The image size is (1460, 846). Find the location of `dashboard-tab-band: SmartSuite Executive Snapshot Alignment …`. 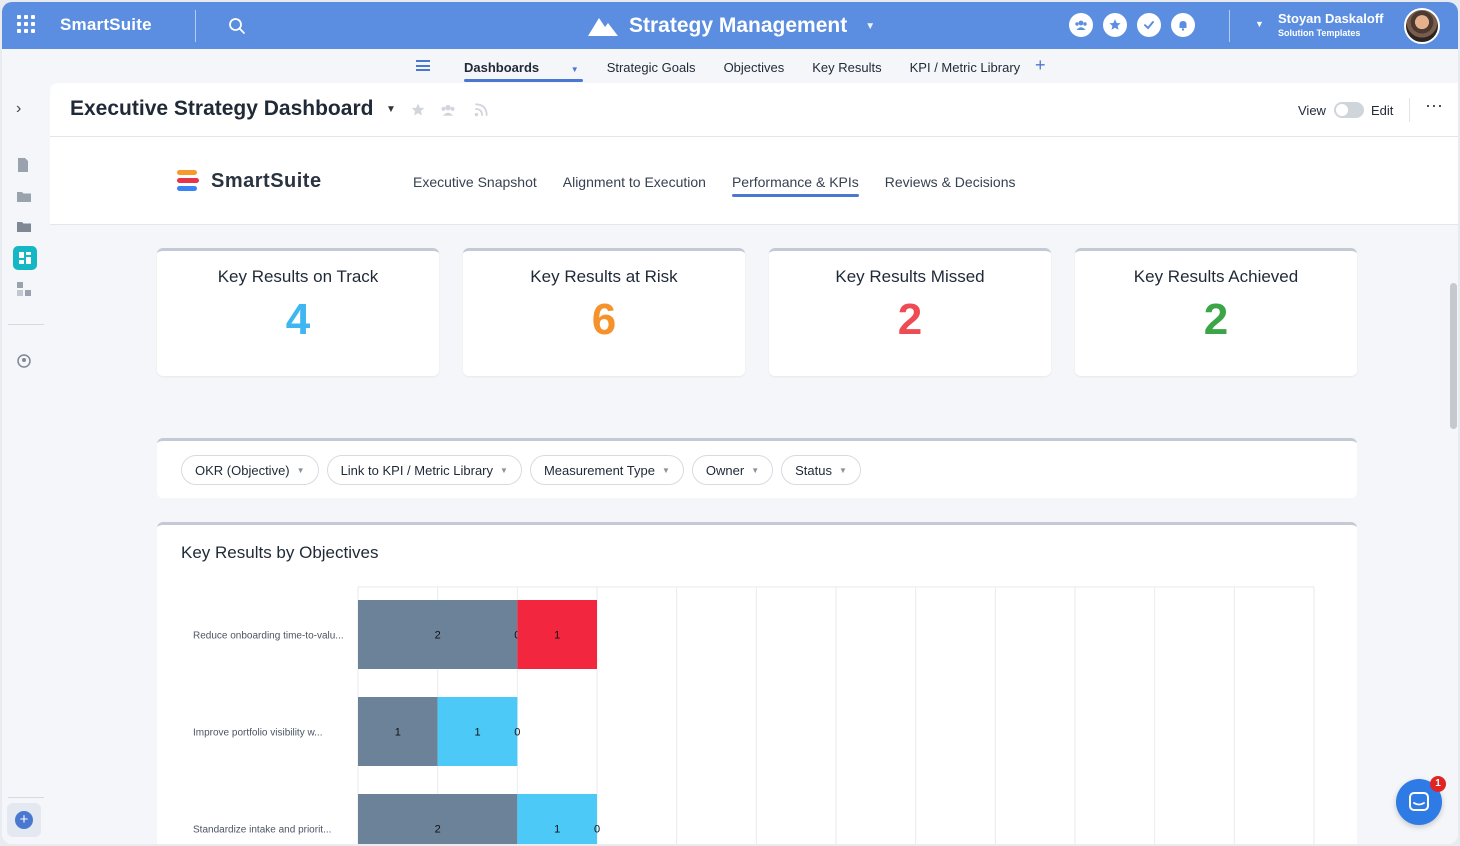

dashboard-tab-band: SmartSuite Executive Snapshot Alignment … is located at coordinates (754, 181).